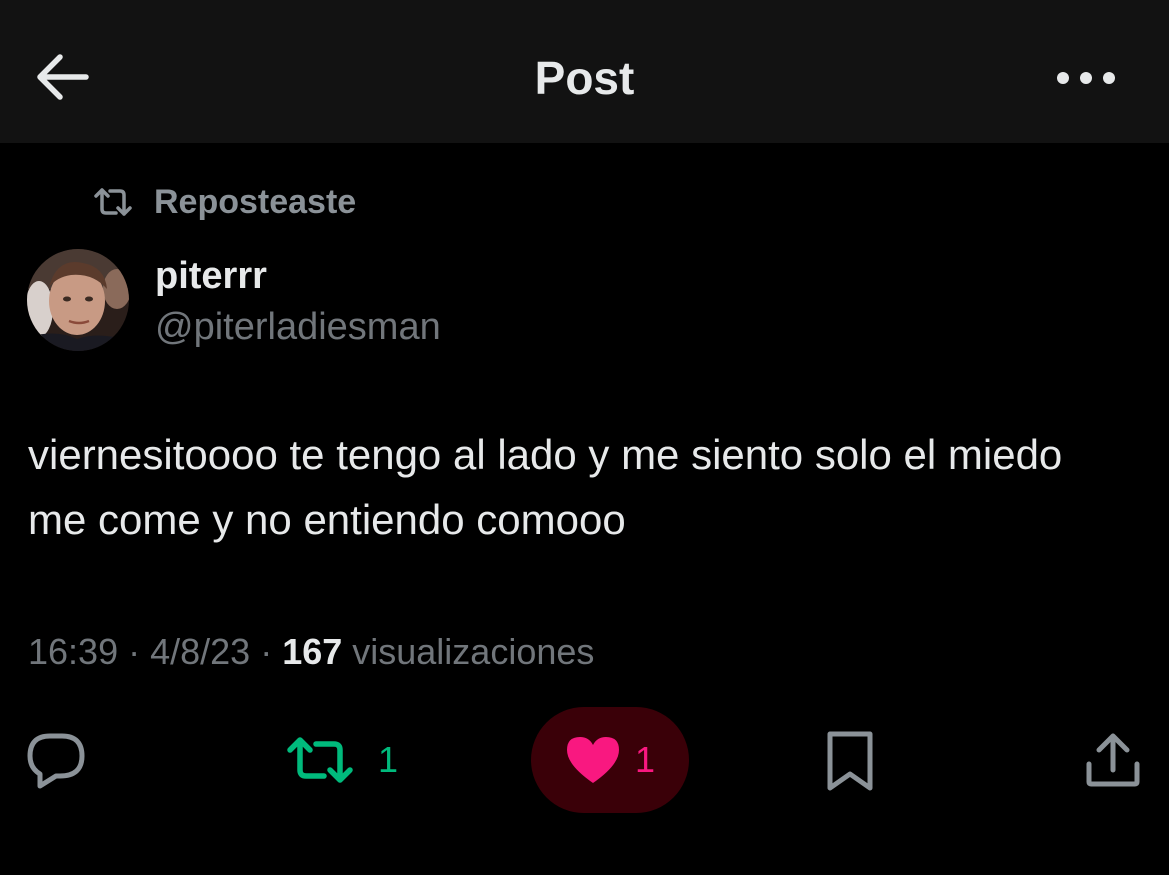  I want to click on like-count: 1, so click(645, 759).